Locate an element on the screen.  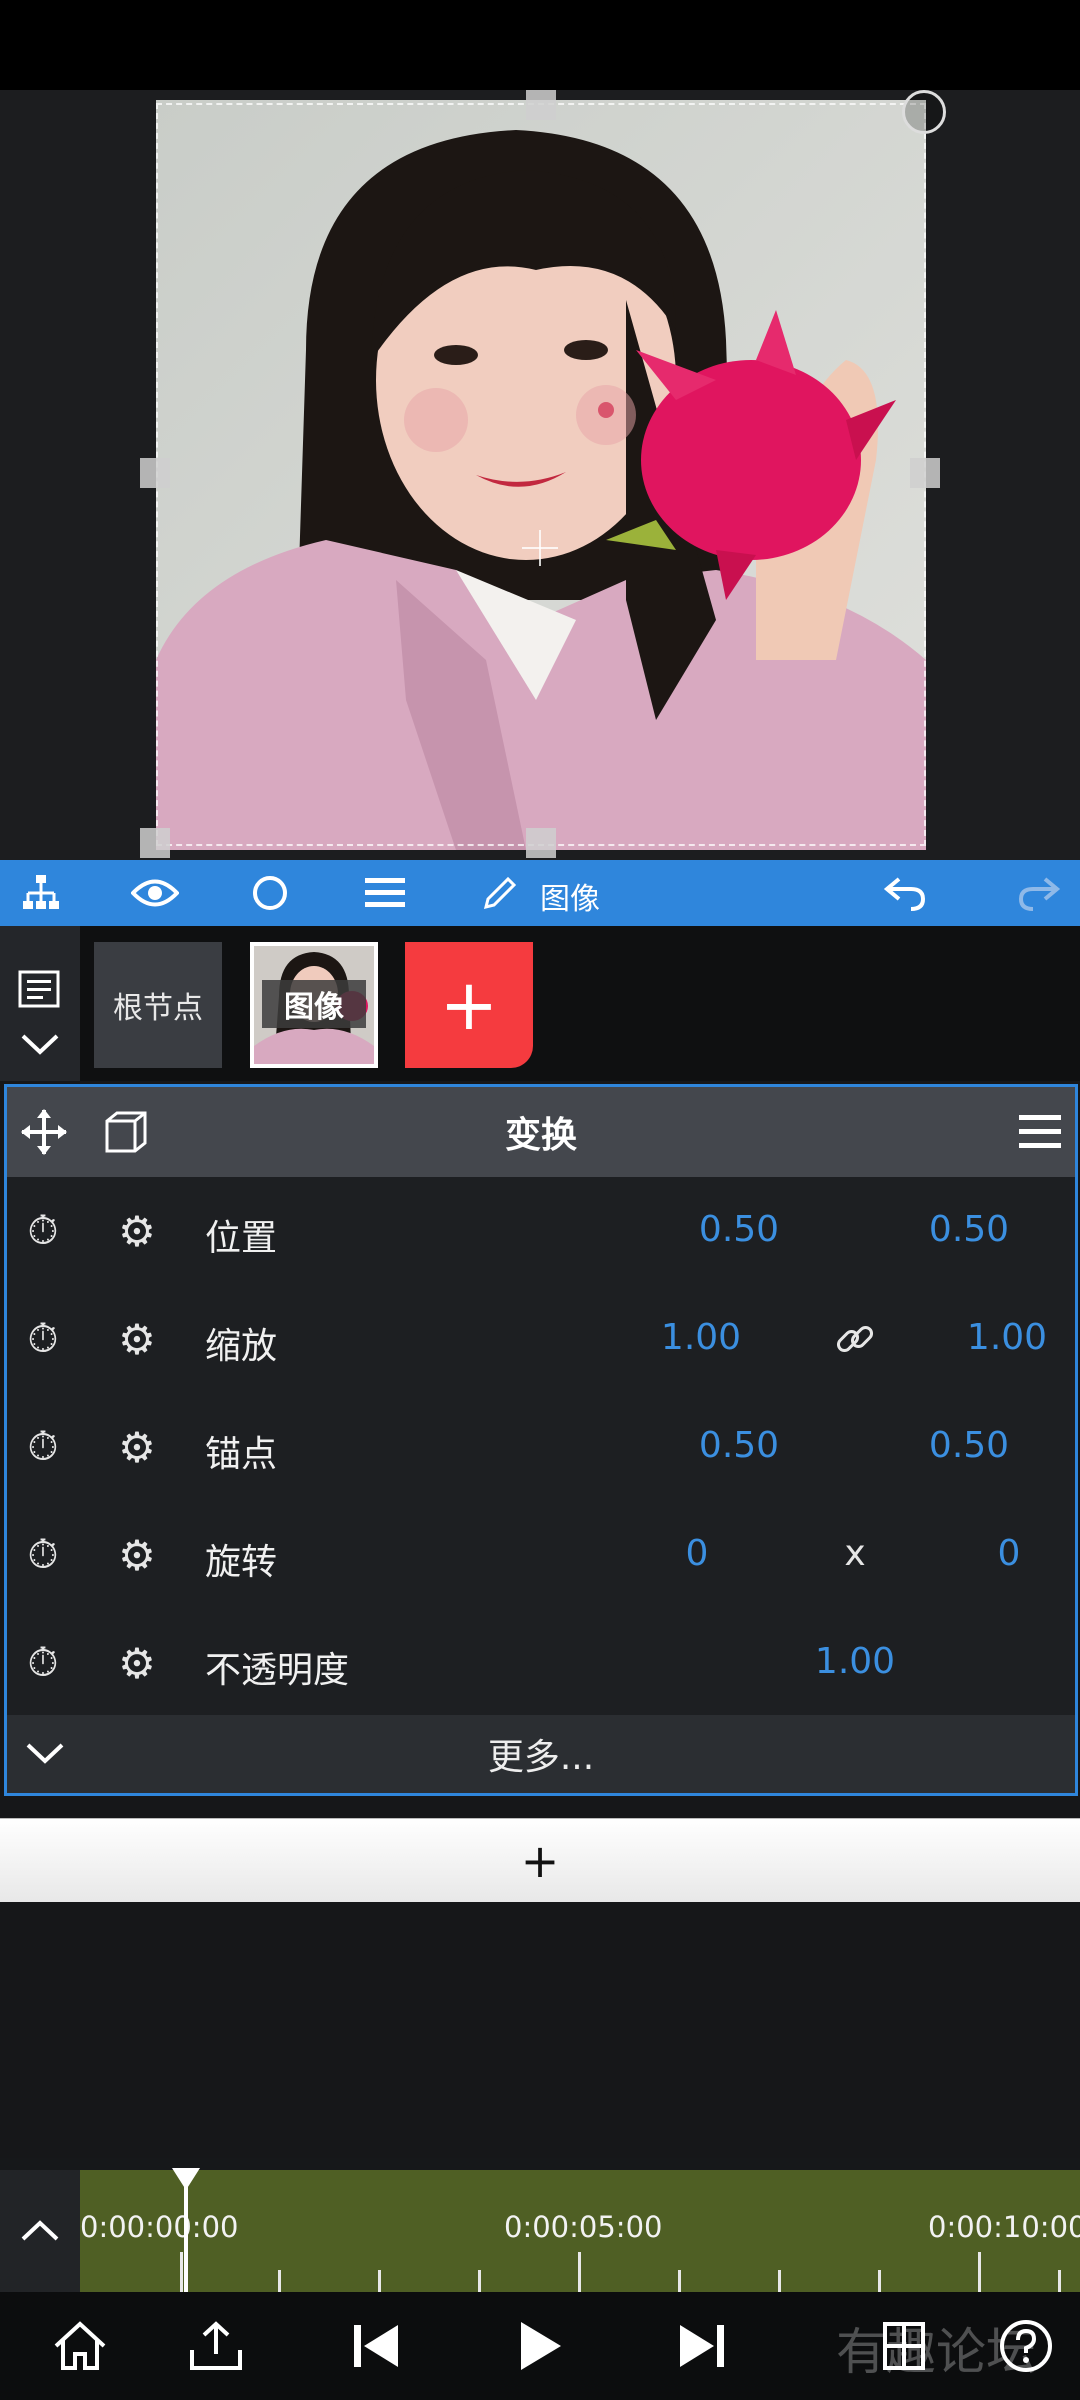
link-icon is located at coordinates (855, 1341).